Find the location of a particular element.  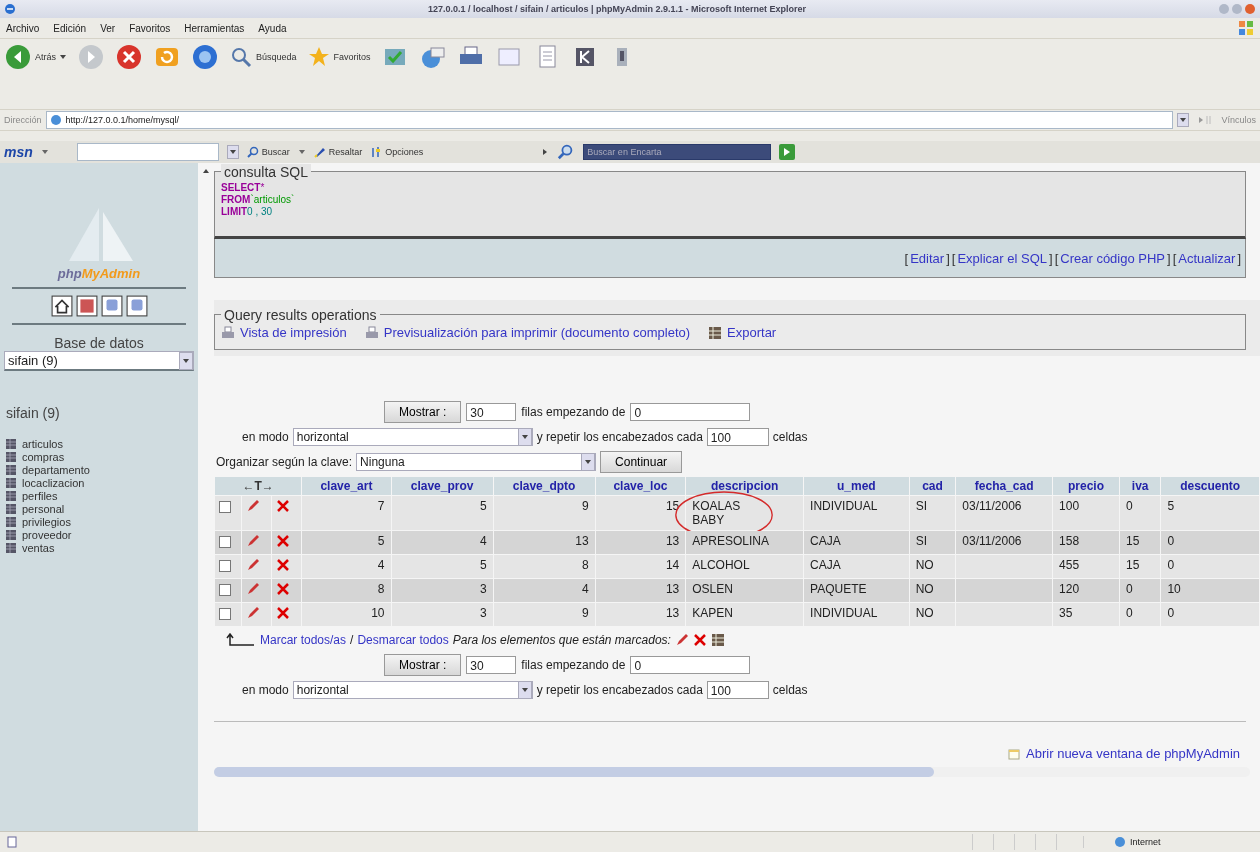

continue-button: Continuar is located at coordinates (641, 462).